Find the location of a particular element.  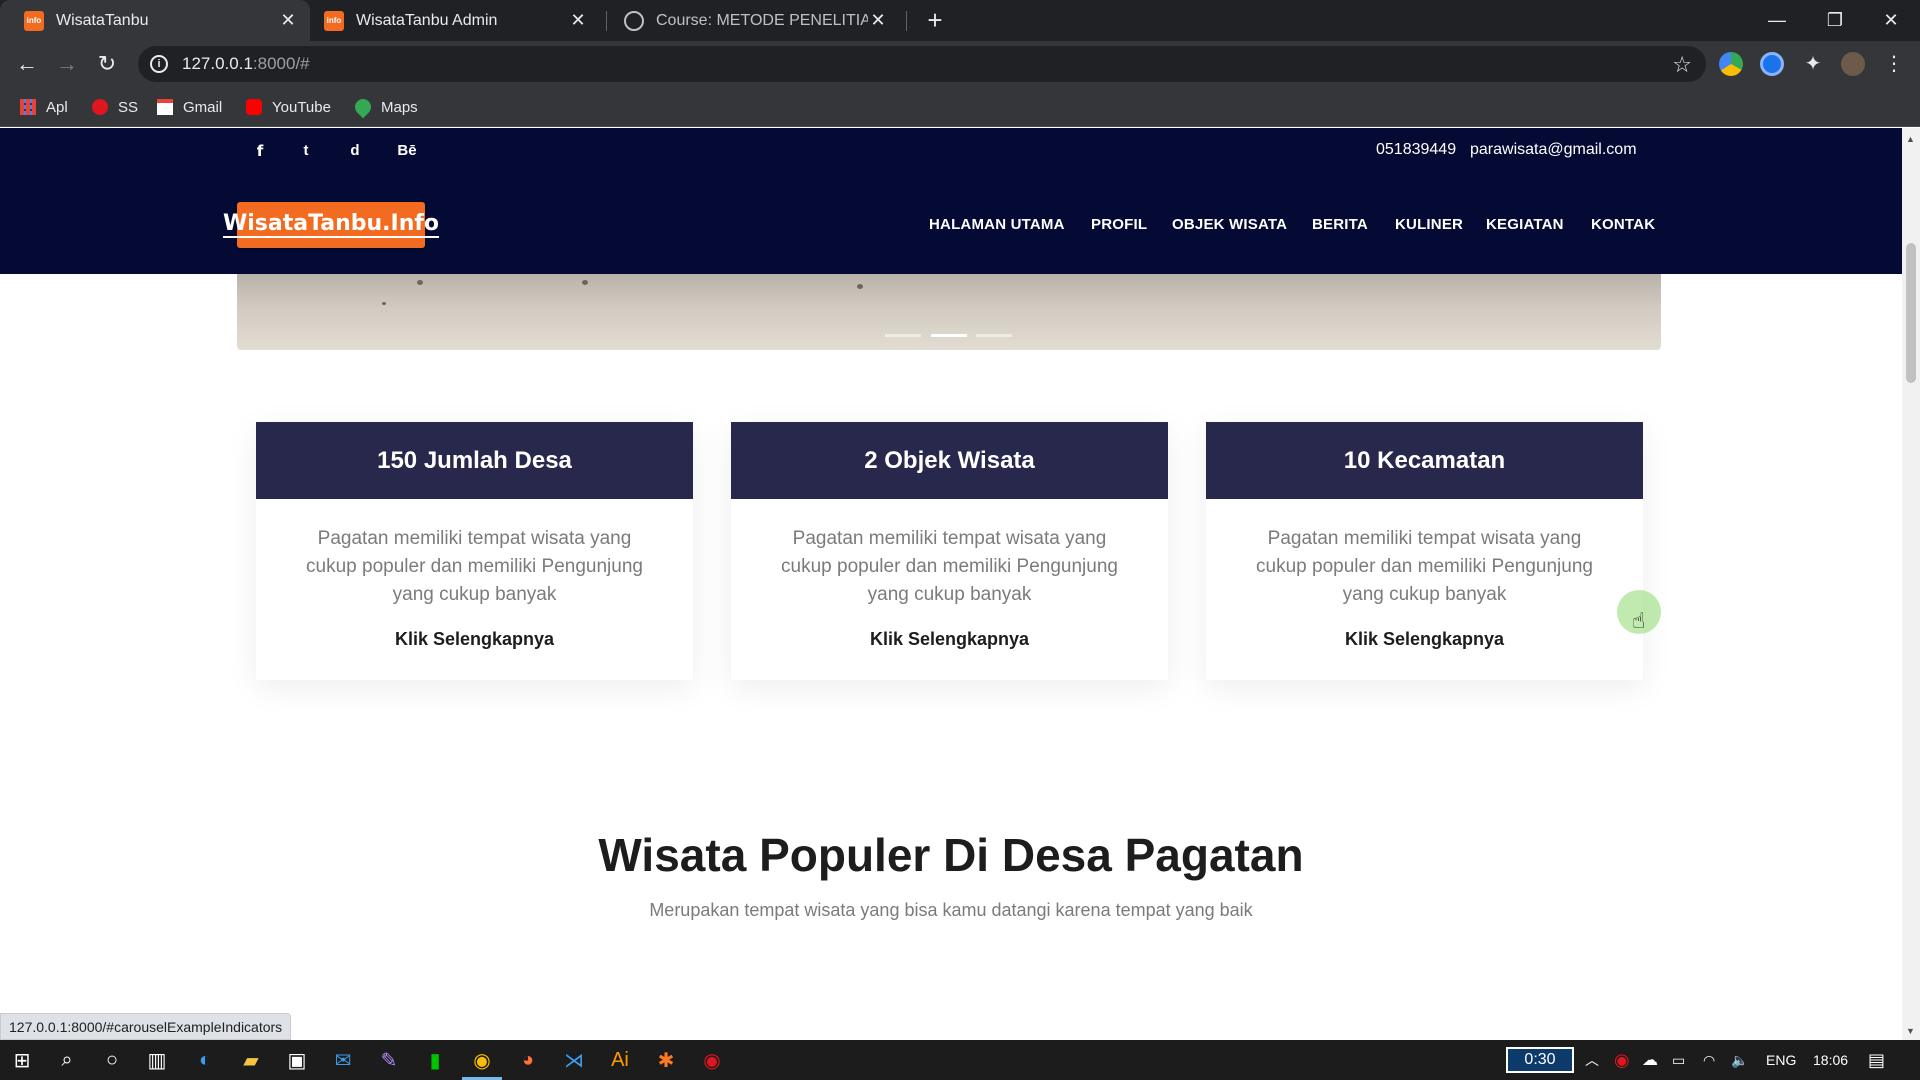

bookmark-maps: Maps is located at coordinates (384, 107).